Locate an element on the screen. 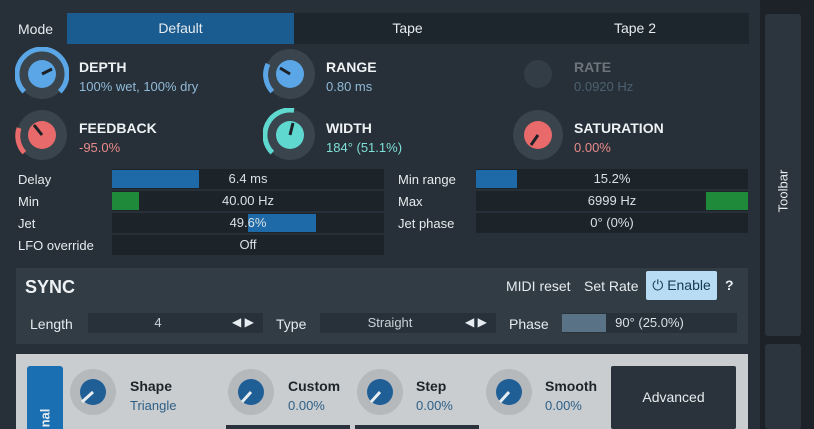 This screenshot has height=429, width=814. step-name: Step is located at coordinates (431, 386).